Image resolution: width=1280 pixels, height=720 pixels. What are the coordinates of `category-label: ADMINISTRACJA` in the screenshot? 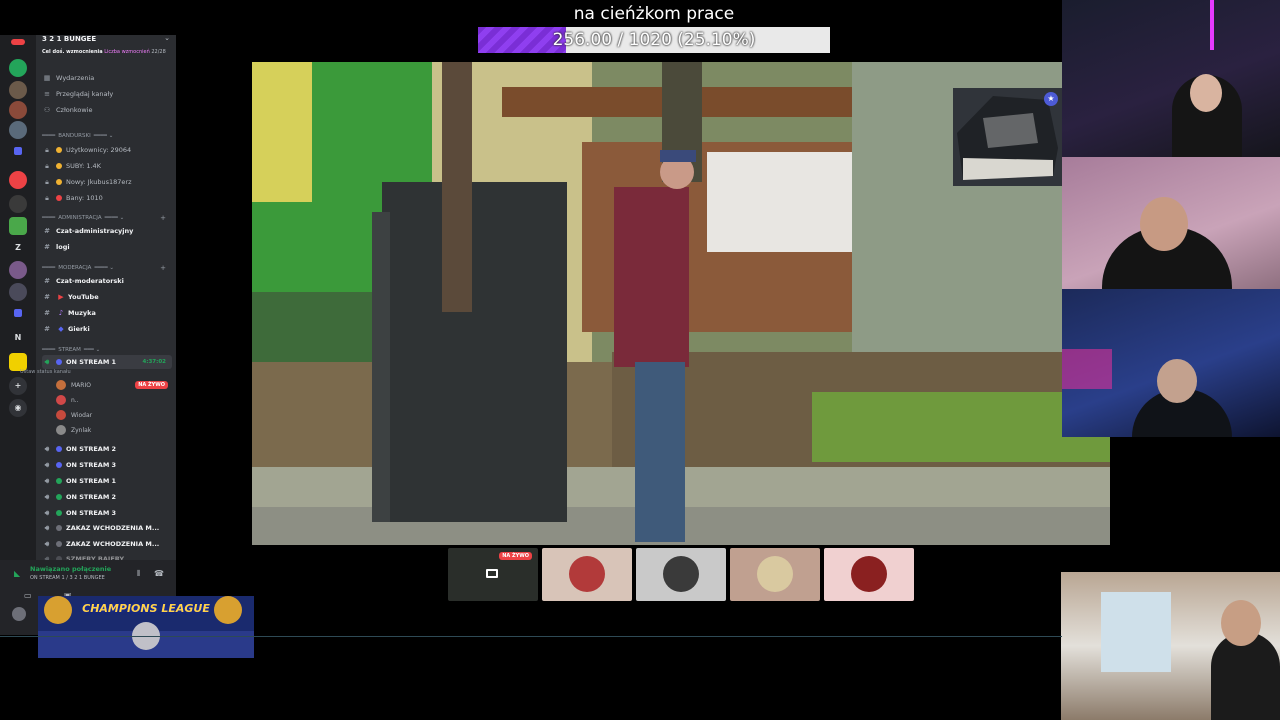 It's located at (80, 218).